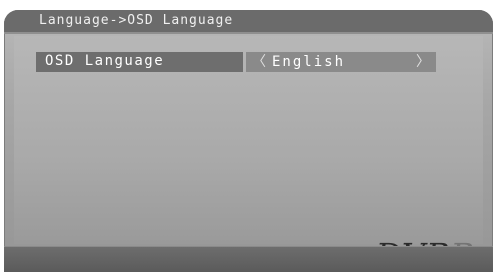 The image size is (499, 272). What do you see at coordinates (423, 62) in the screenshot?
I see `chevron-right-icon: 〉` at bounding box center [423, 62].